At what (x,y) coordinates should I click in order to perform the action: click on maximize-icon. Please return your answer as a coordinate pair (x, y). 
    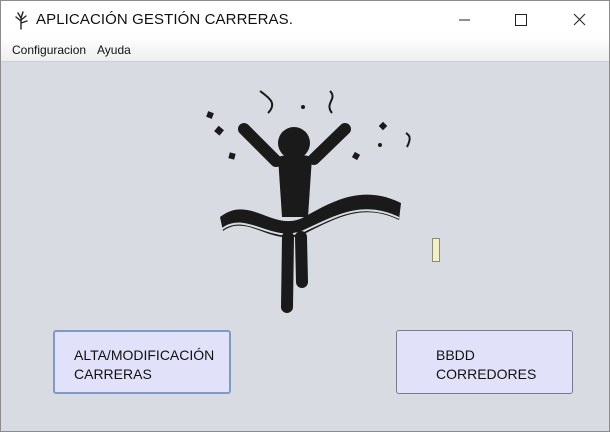
    Looking at the image, I should click on (521, 20).